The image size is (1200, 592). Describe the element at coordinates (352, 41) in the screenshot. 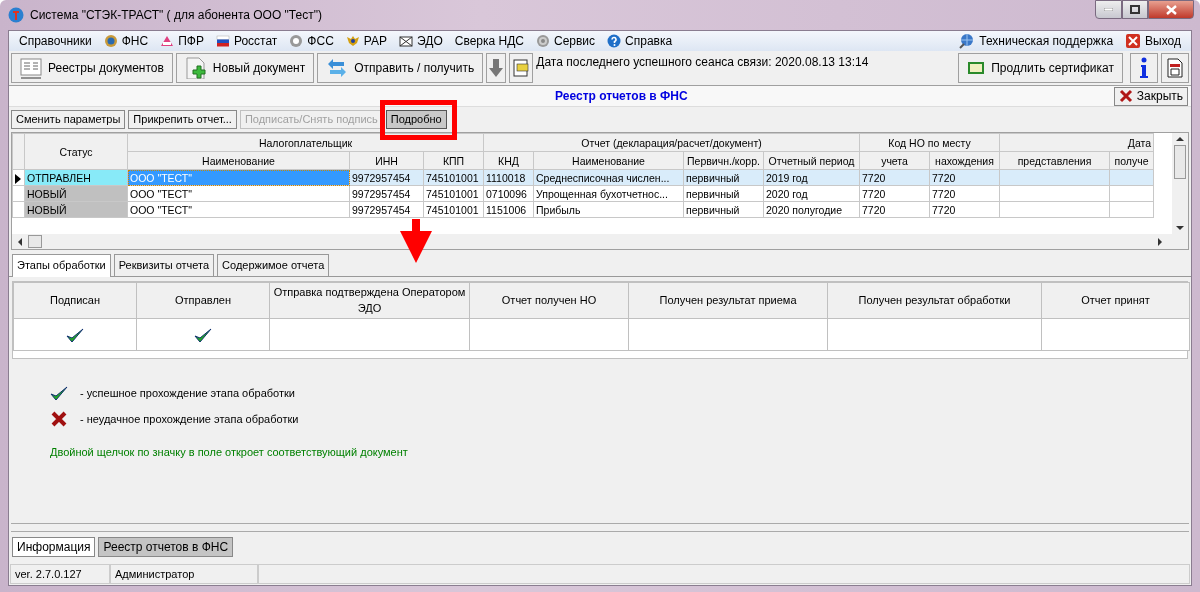

I see `eagle-icon` at that location.